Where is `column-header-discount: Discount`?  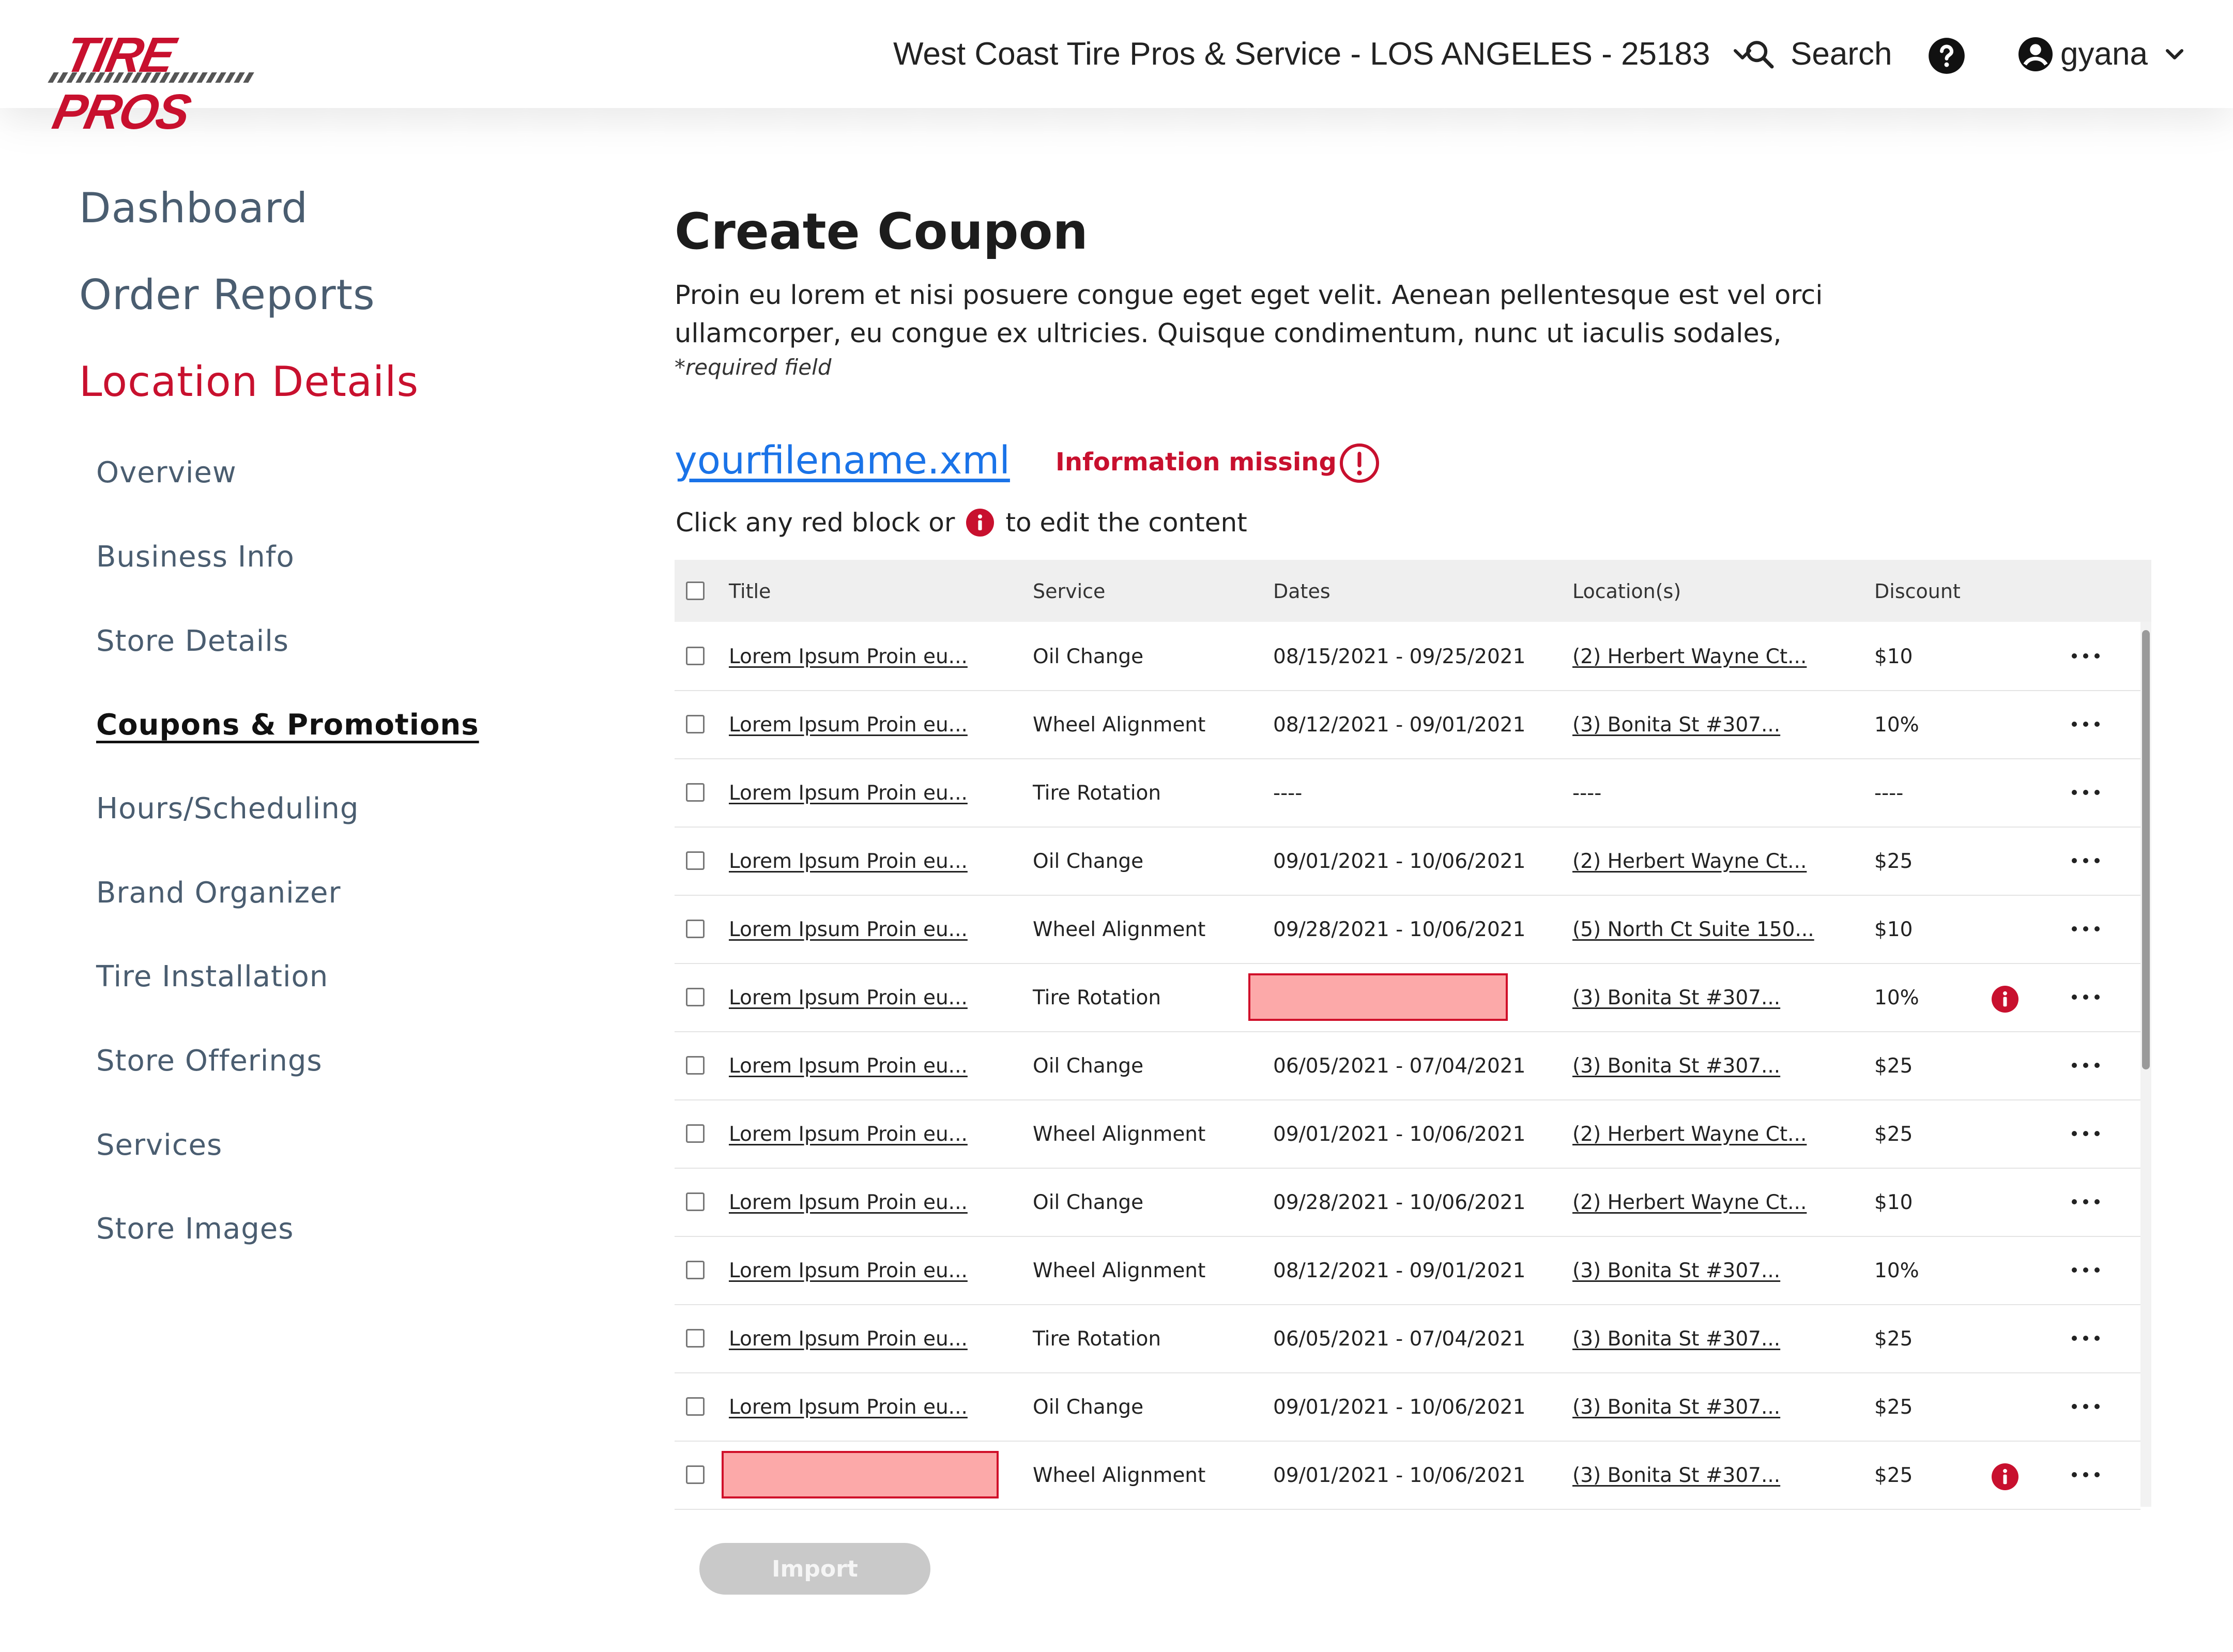 column-header-discount: Discount is located at coordinates (1917, 591).